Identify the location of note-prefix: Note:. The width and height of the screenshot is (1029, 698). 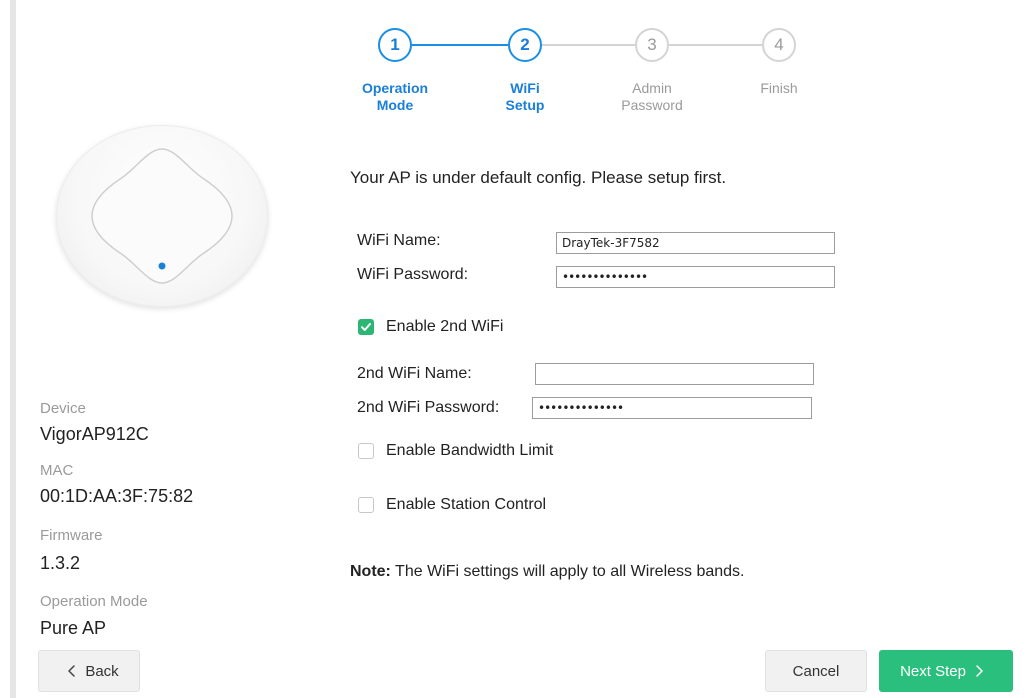
(370, 571).